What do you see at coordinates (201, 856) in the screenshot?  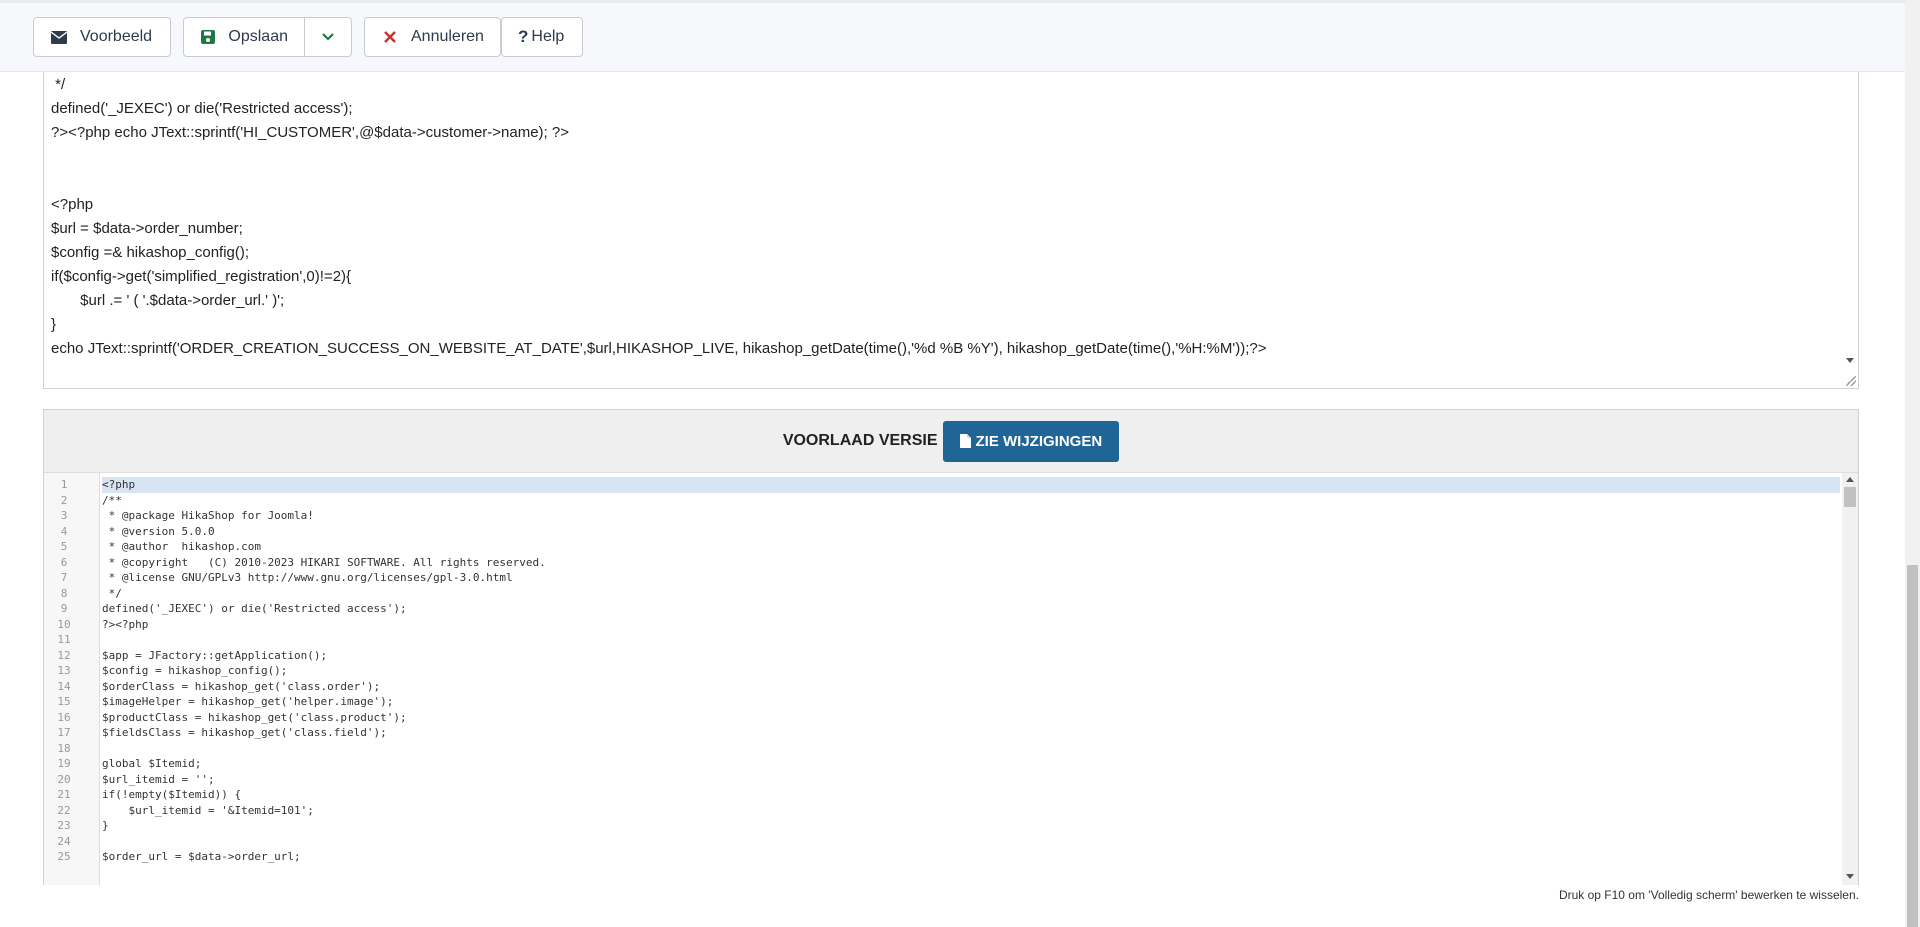 I see `code-text: $order_url = $data->order_url;` at bounding box center [201, 856].